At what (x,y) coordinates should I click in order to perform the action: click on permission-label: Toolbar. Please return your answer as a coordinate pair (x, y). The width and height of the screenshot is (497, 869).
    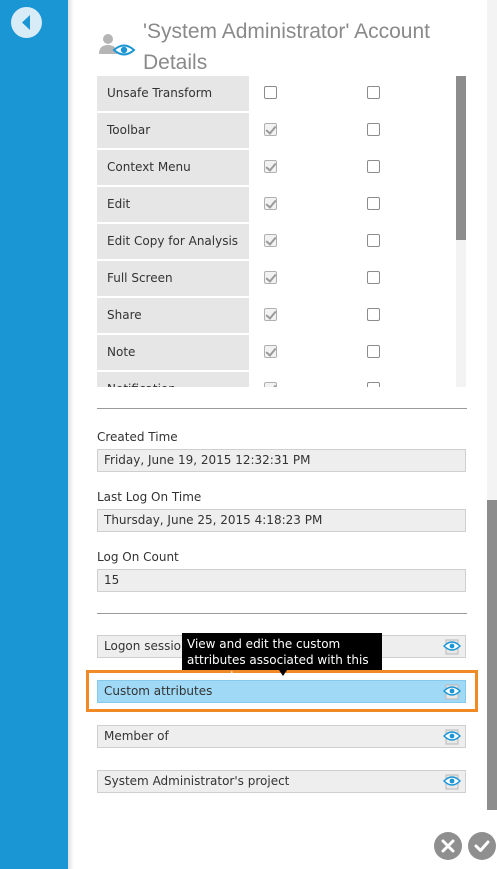
    Looking at the image, I should click on (173, 130).